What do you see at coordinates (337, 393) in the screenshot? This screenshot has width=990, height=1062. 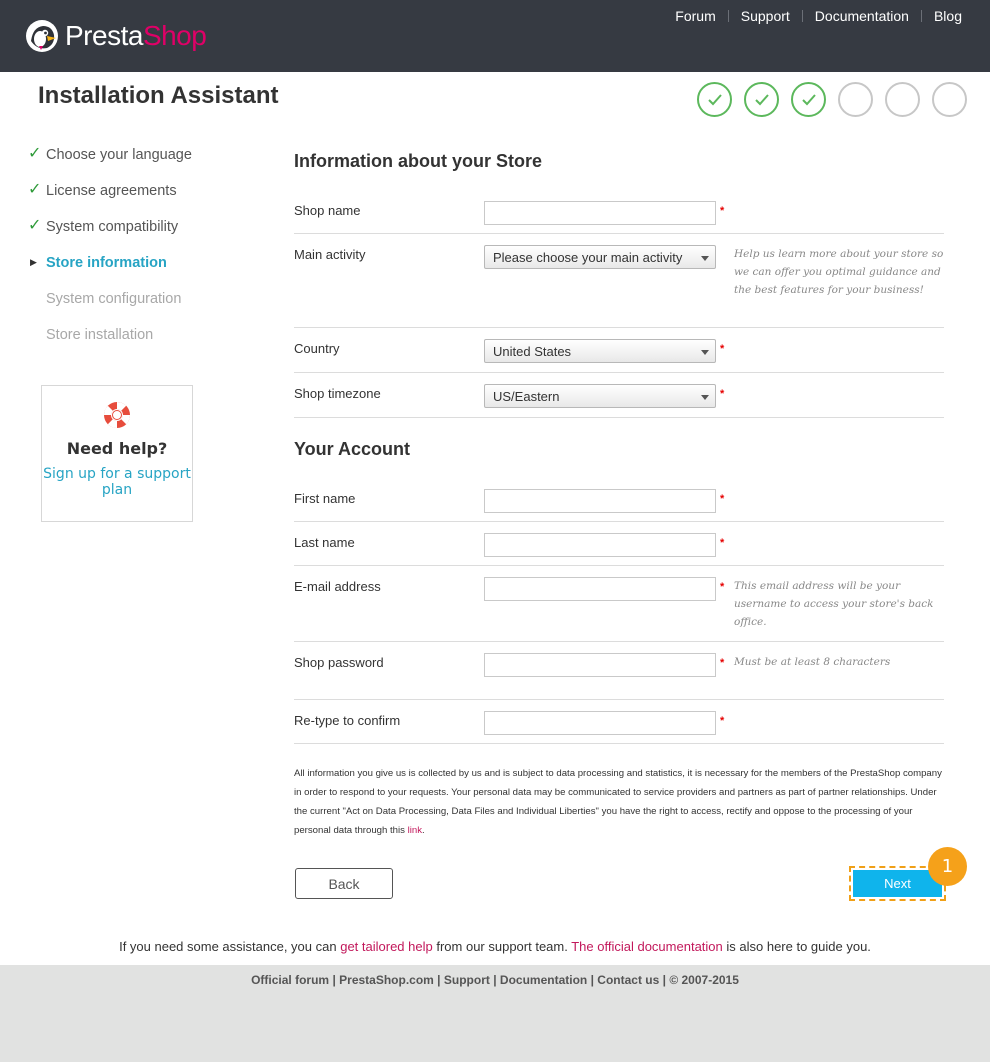 I see `timezone-label: Shop timezone` at bounding box center [337, 393].